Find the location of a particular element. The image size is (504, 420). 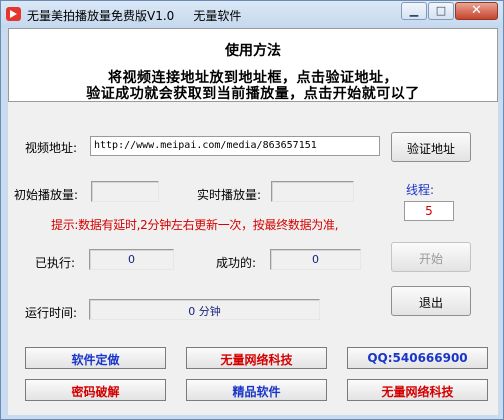

runtime-value: 0 分钟 is located at coordinates (204, 311).